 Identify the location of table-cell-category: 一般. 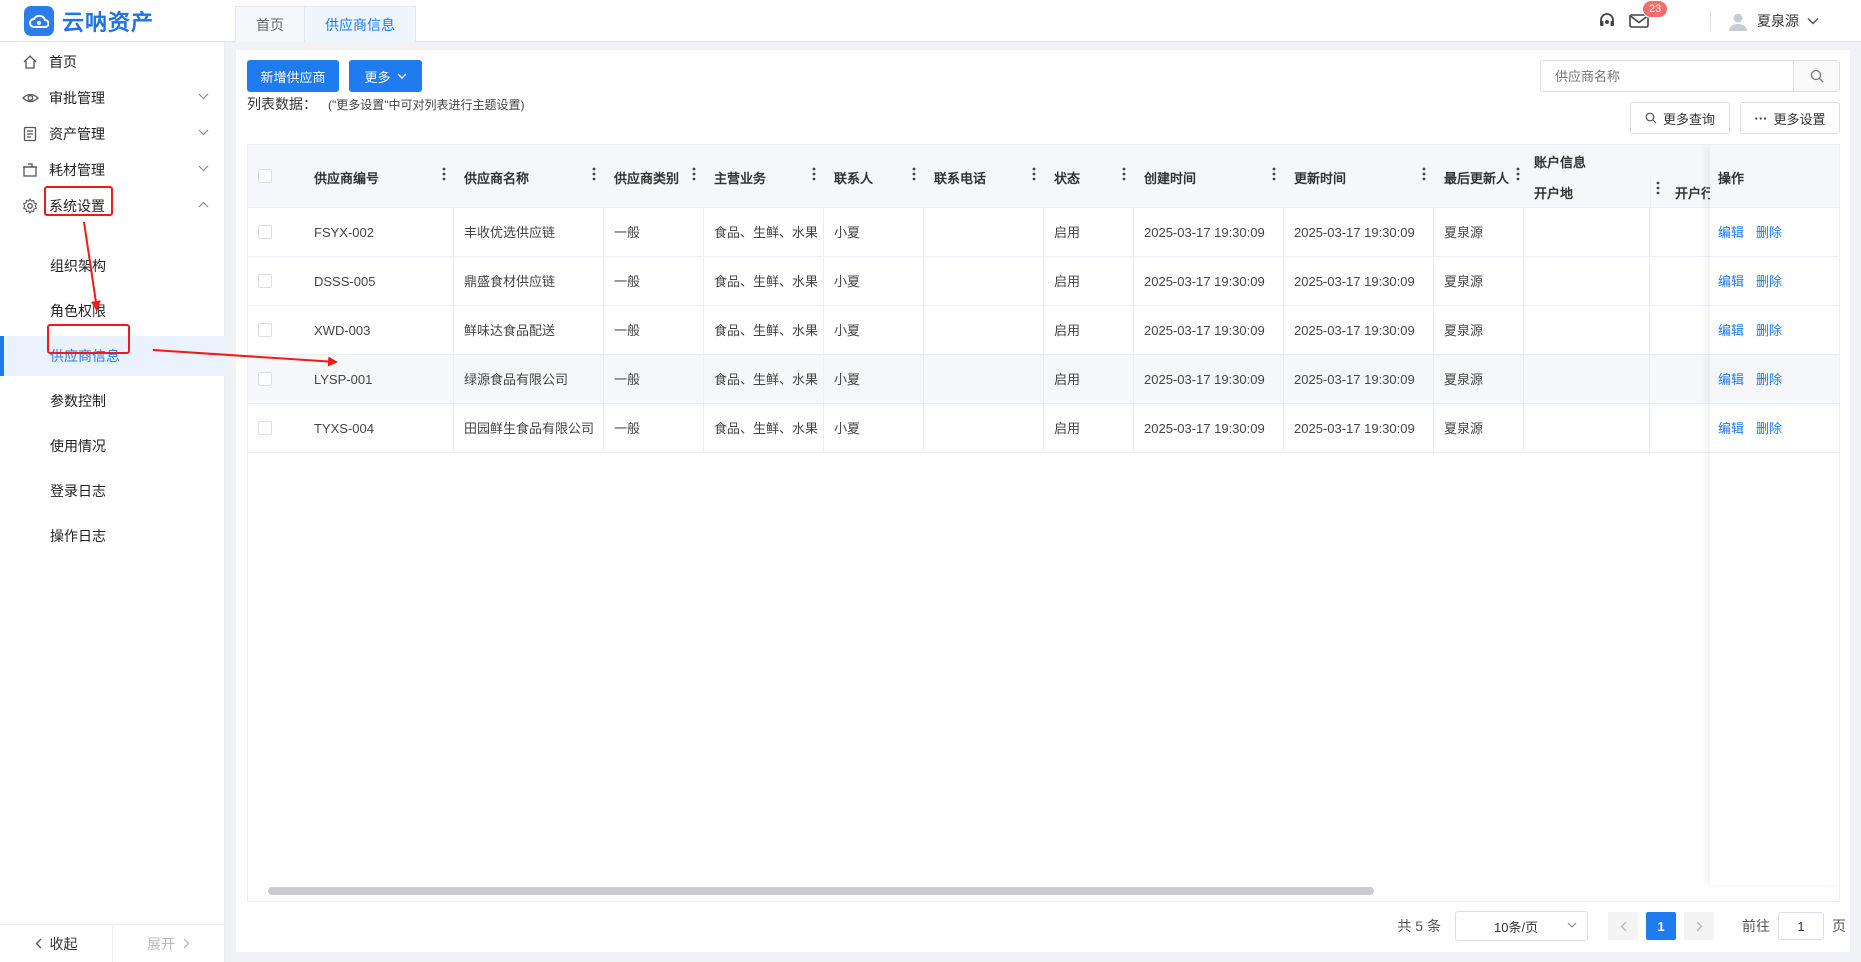
(654, 330).